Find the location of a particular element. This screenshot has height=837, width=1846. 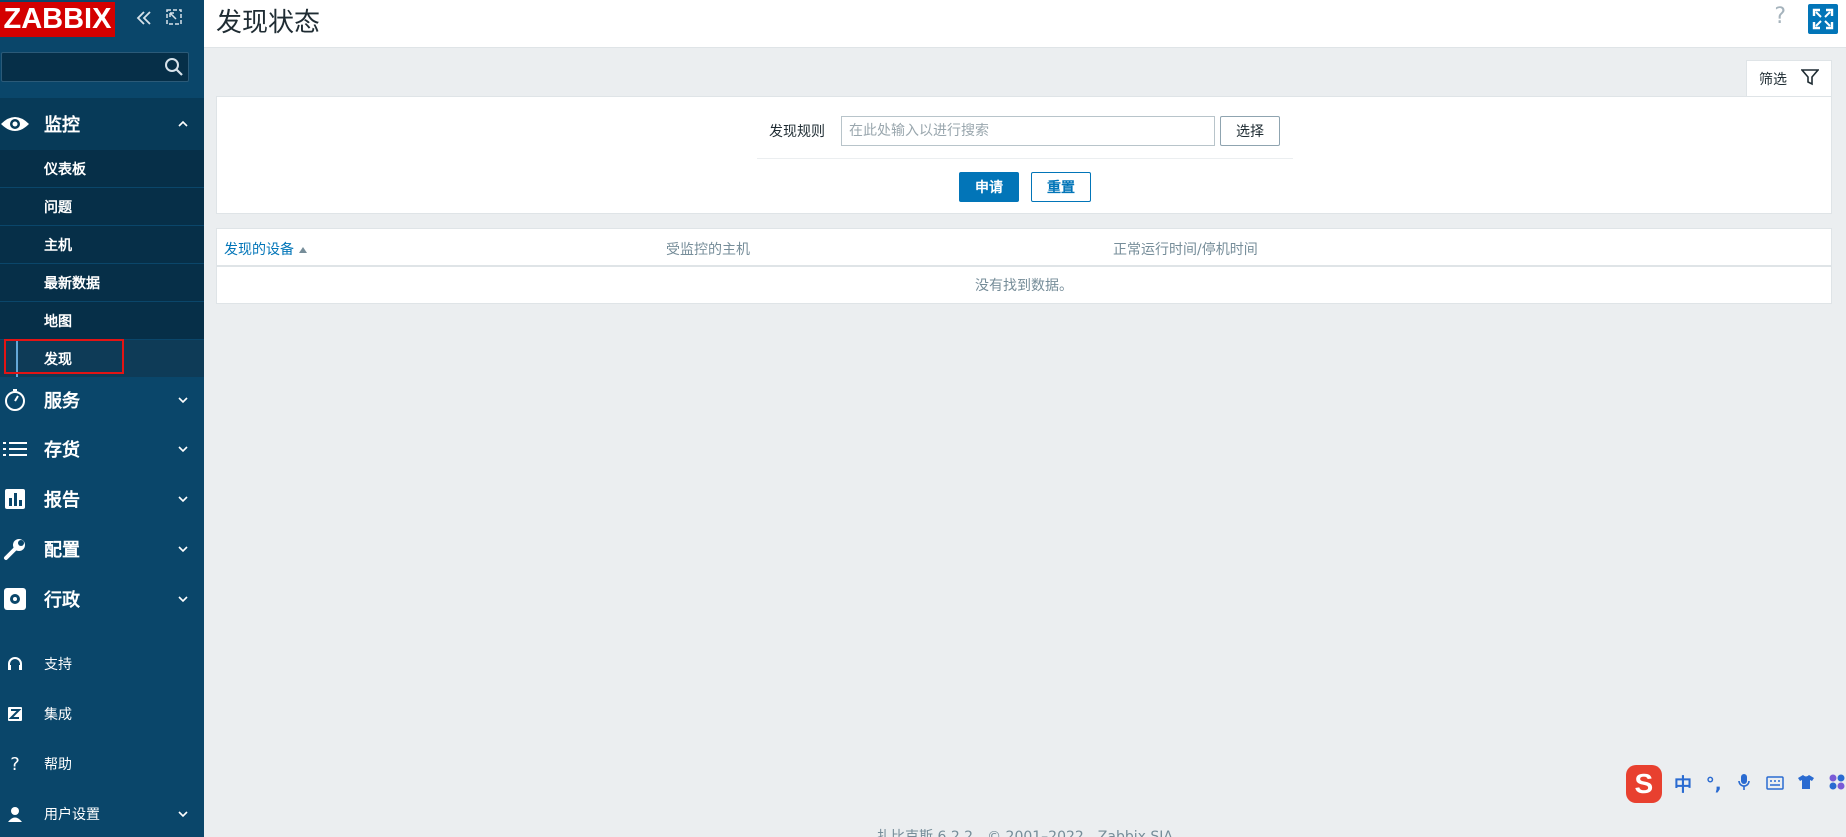

menu-support-label: 支持 is located at coordinates (58, 665).